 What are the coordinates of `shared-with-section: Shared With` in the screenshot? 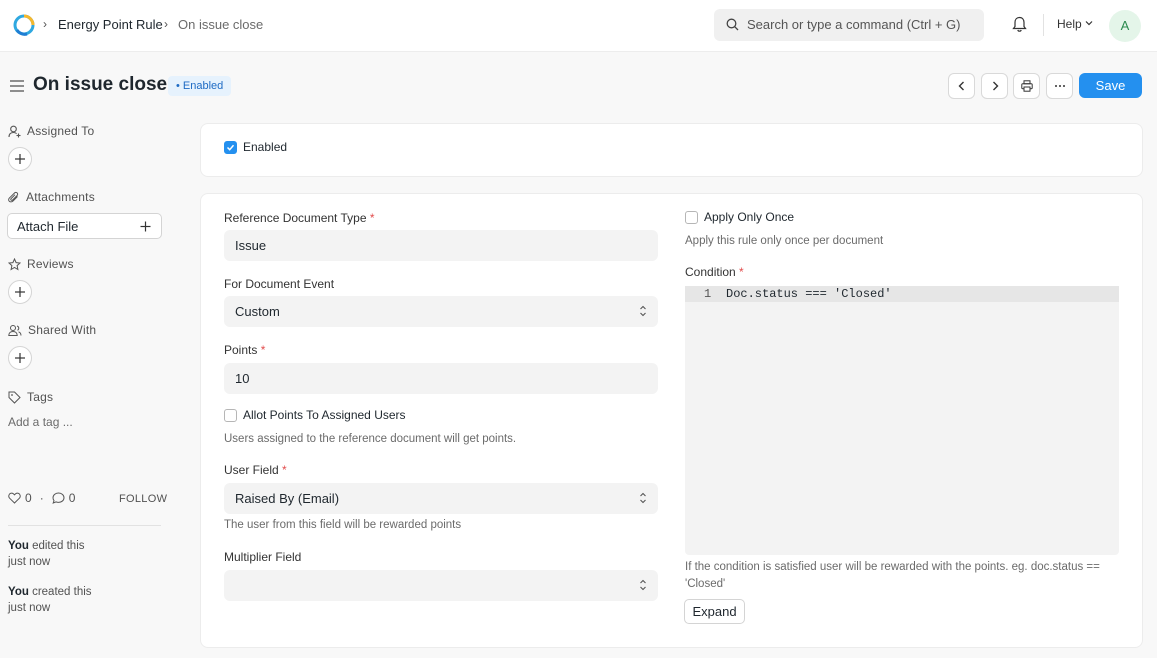 It's located at (52, 330).